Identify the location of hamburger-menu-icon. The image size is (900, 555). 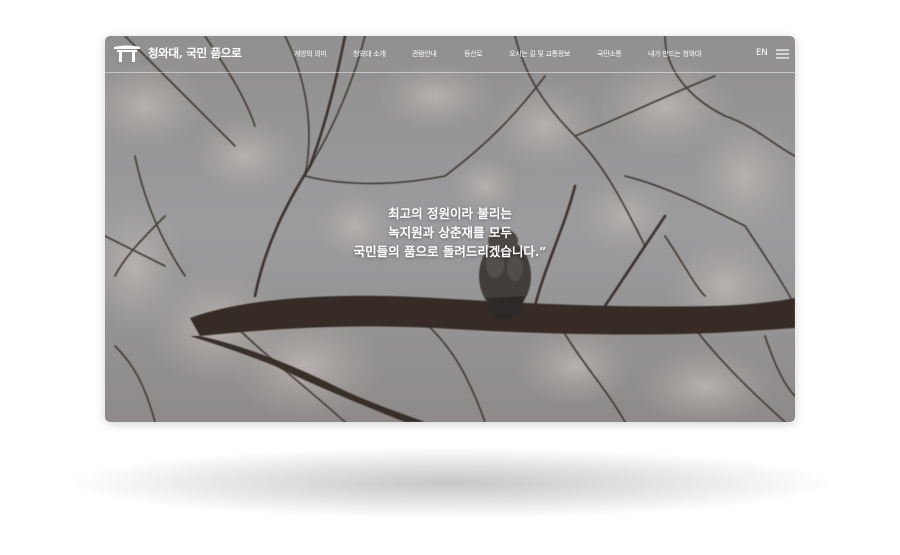
(782, 54).